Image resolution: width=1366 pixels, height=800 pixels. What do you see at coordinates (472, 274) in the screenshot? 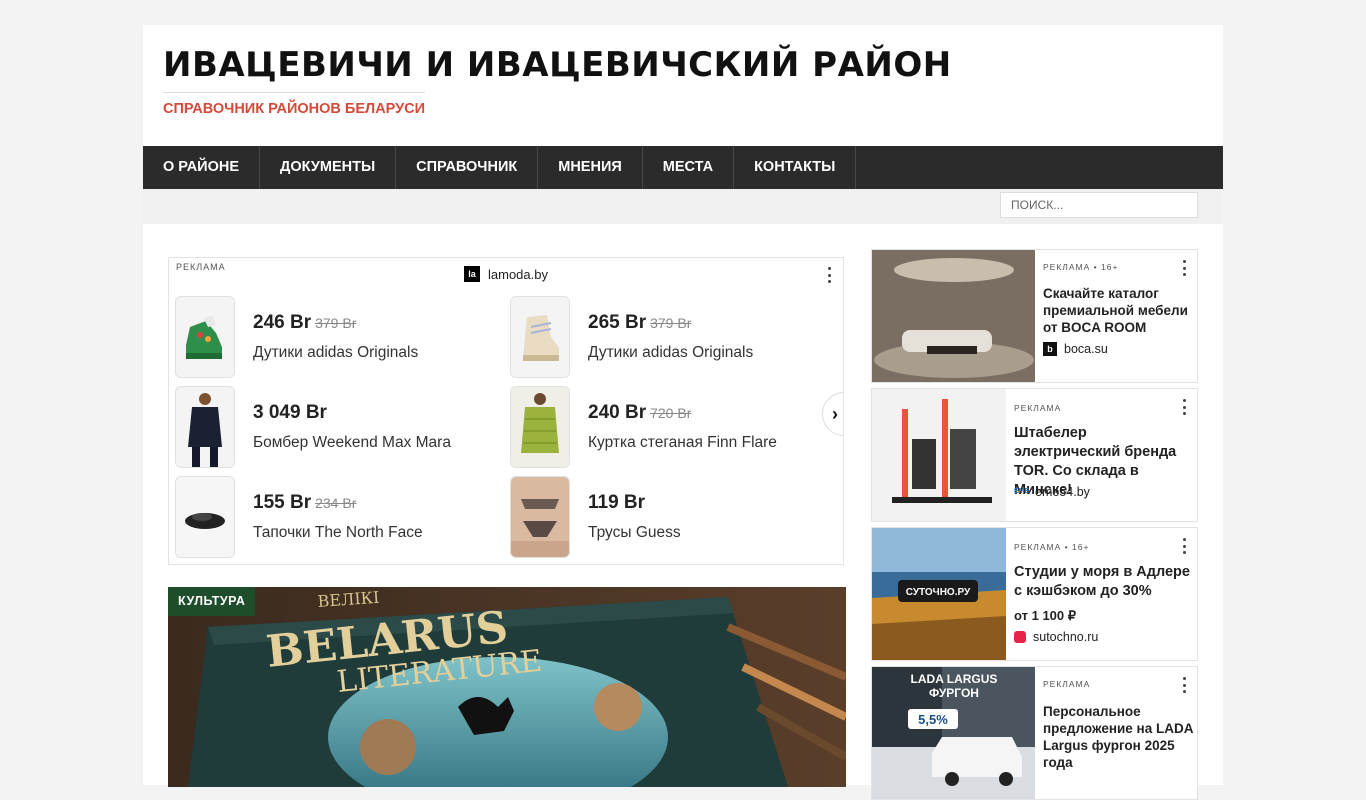
I see `lamoda-logo-icon: la` at bounding box center [472, 274].